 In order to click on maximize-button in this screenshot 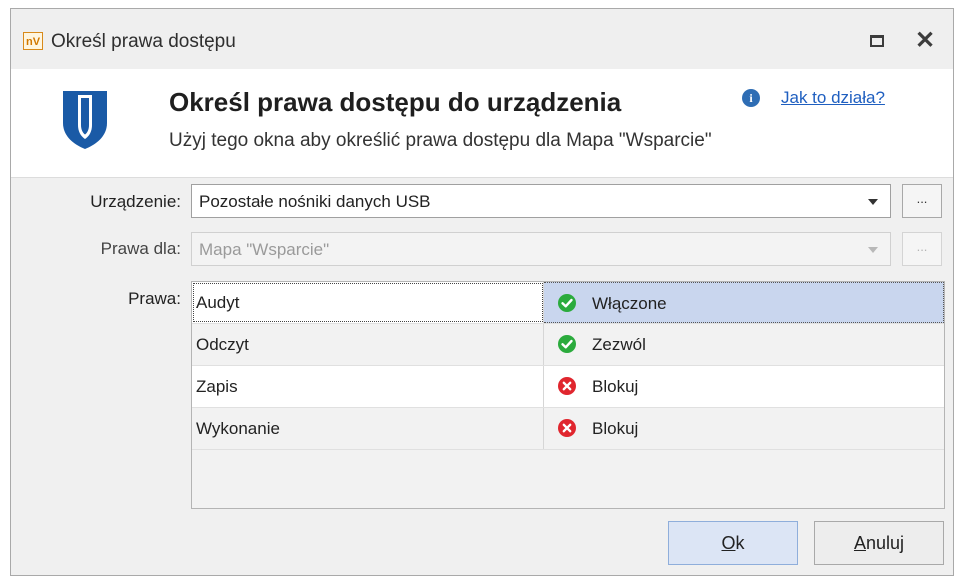, I will do `click(877, 41)`.